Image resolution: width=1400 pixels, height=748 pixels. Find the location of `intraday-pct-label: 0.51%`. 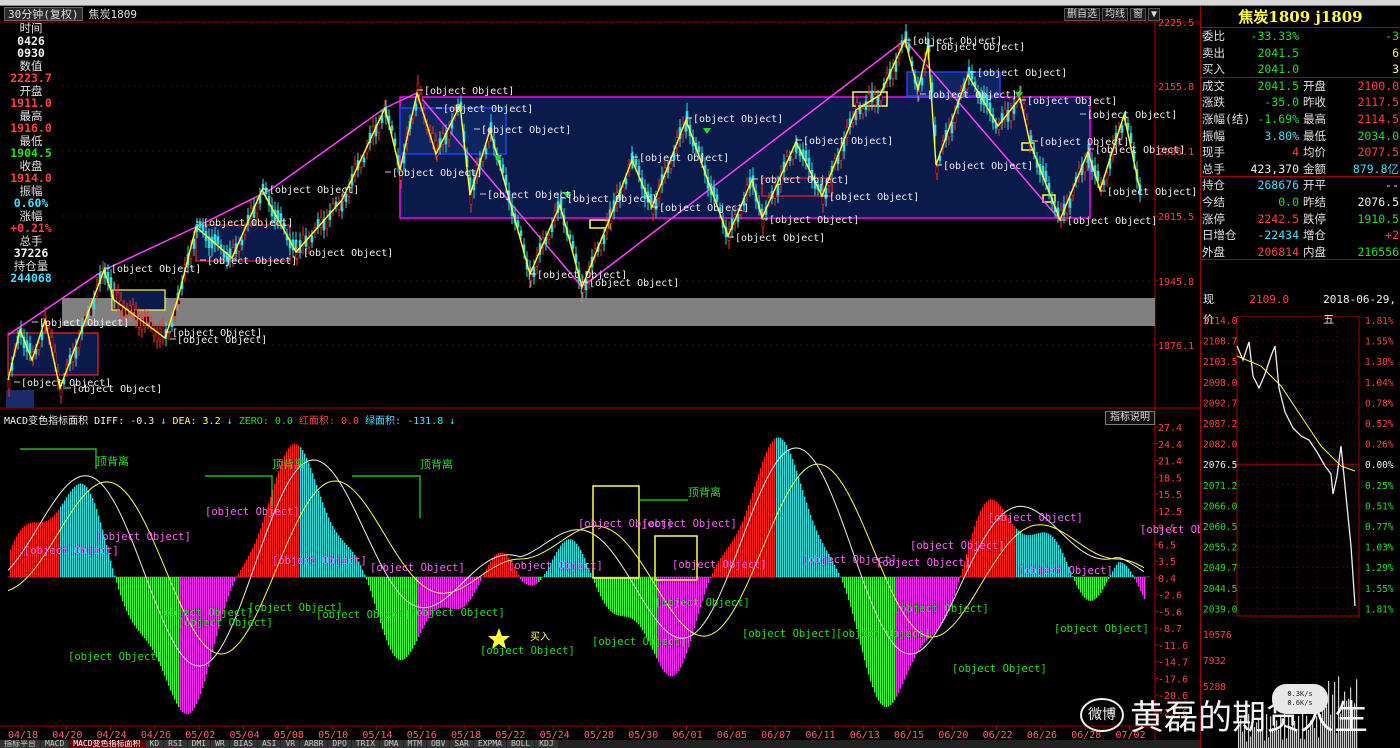

intraday-pct-label: 0.51% is located at coordinates (1379, 506).